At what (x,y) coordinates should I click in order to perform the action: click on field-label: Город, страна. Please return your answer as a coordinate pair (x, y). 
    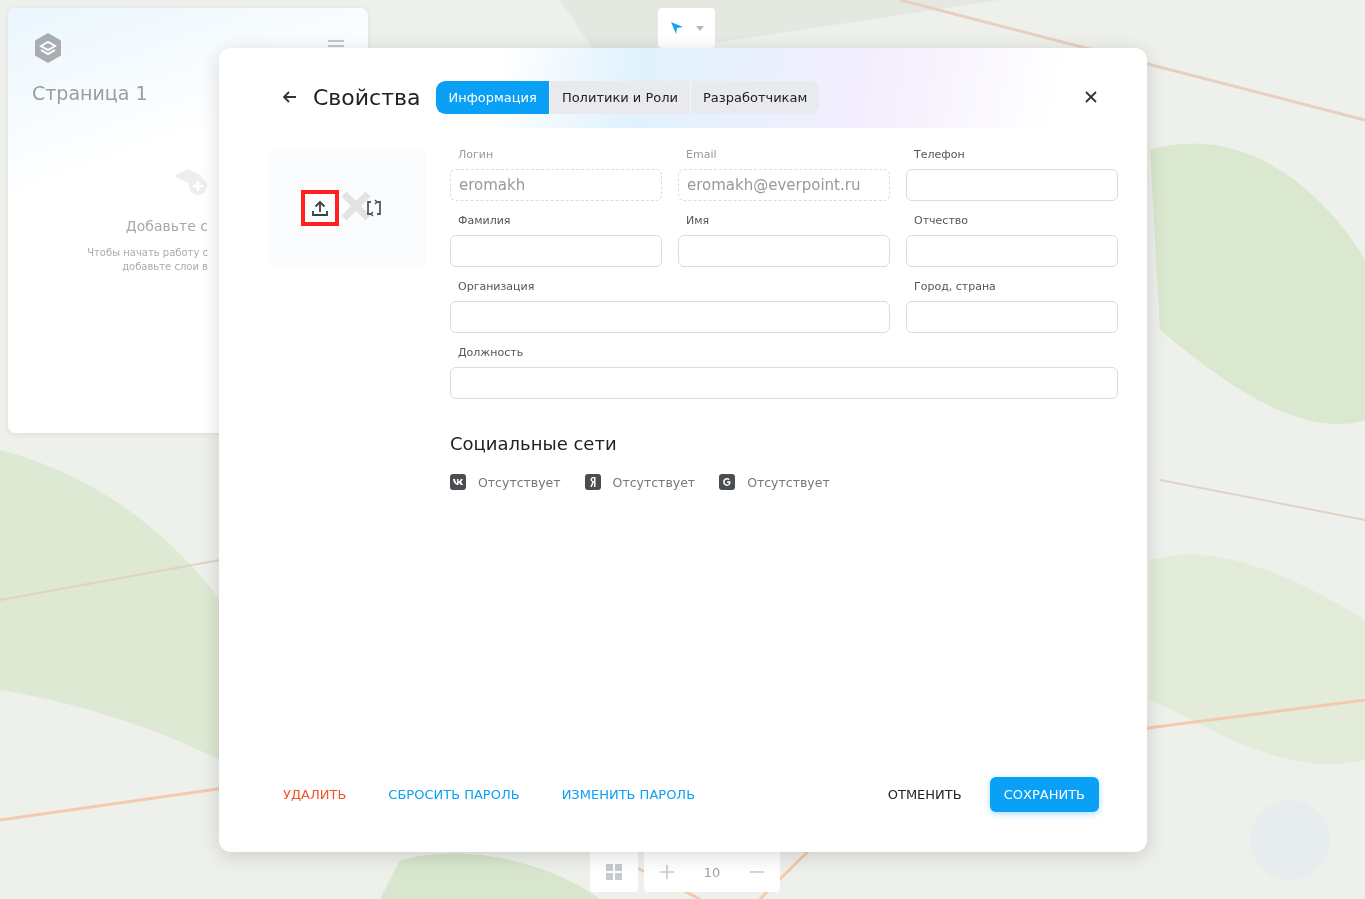
    Looking at the image, I should click on (955, 287).